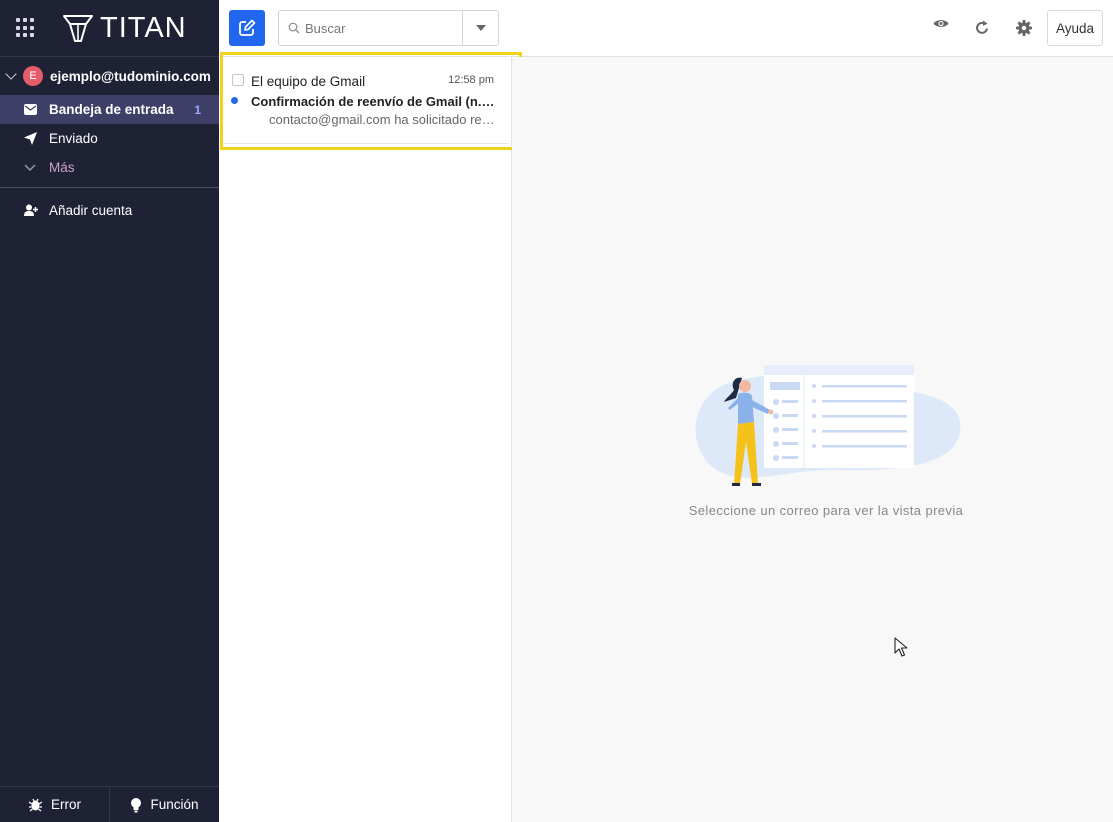 This screenshot has width=1113, height=822. Describe the element at coordinates (197, 109) in the screenshot. I see `unread-count-badge: 1` at that location.